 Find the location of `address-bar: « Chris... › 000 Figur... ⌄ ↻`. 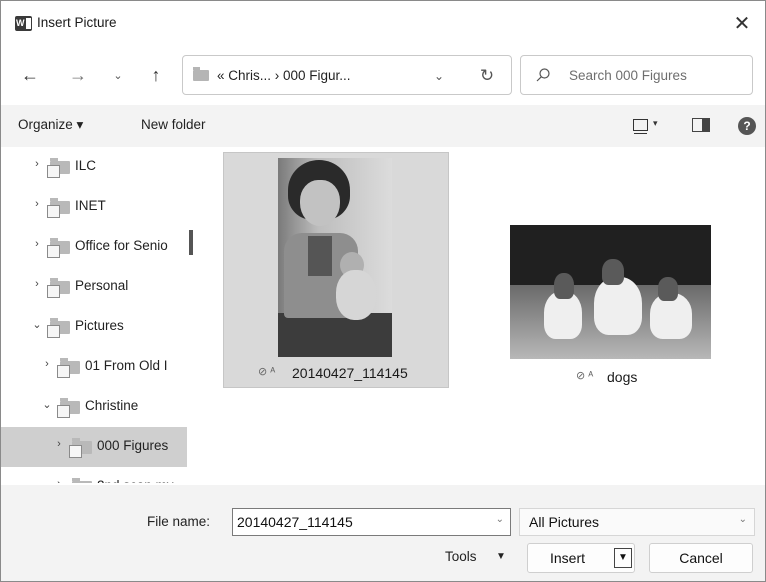

address-bar: « Chris... › 000 Figur... ⌄ ↻ is located at coordinates (347, 75).